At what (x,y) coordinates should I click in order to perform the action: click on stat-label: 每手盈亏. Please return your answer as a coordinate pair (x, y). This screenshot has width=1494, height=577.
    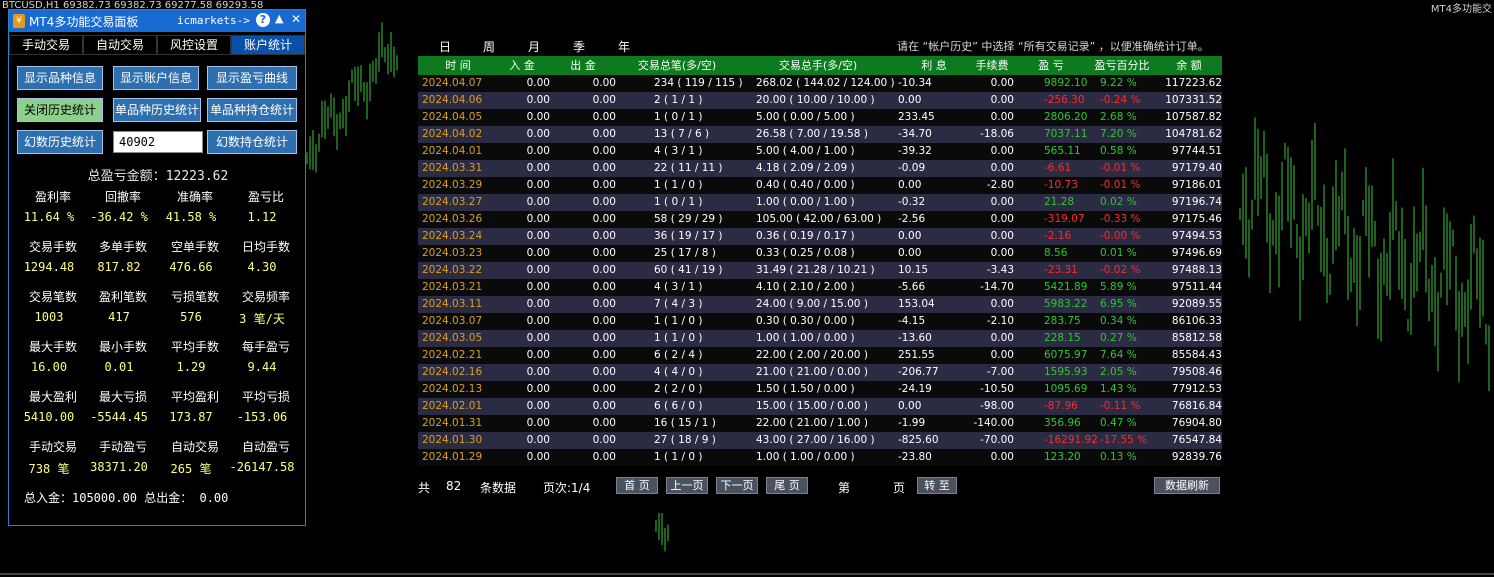
    Looking at the image, I should click on (265, 347).